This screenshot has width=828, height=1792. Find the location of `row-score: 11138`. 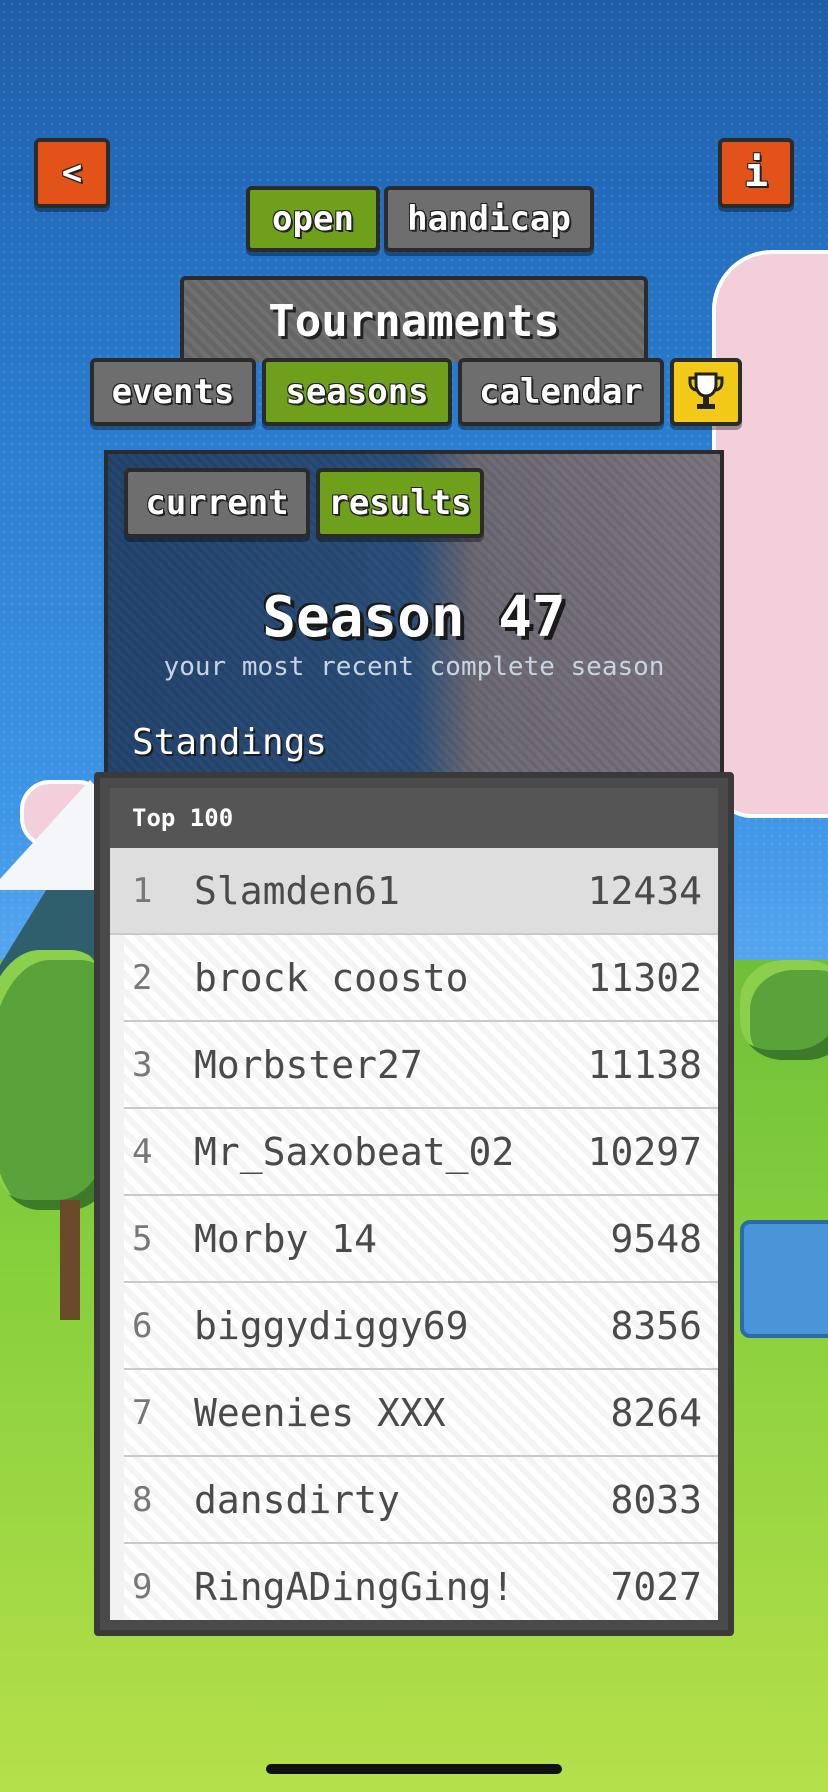

row-score: 11138 is located at coordinates (644, 1064).